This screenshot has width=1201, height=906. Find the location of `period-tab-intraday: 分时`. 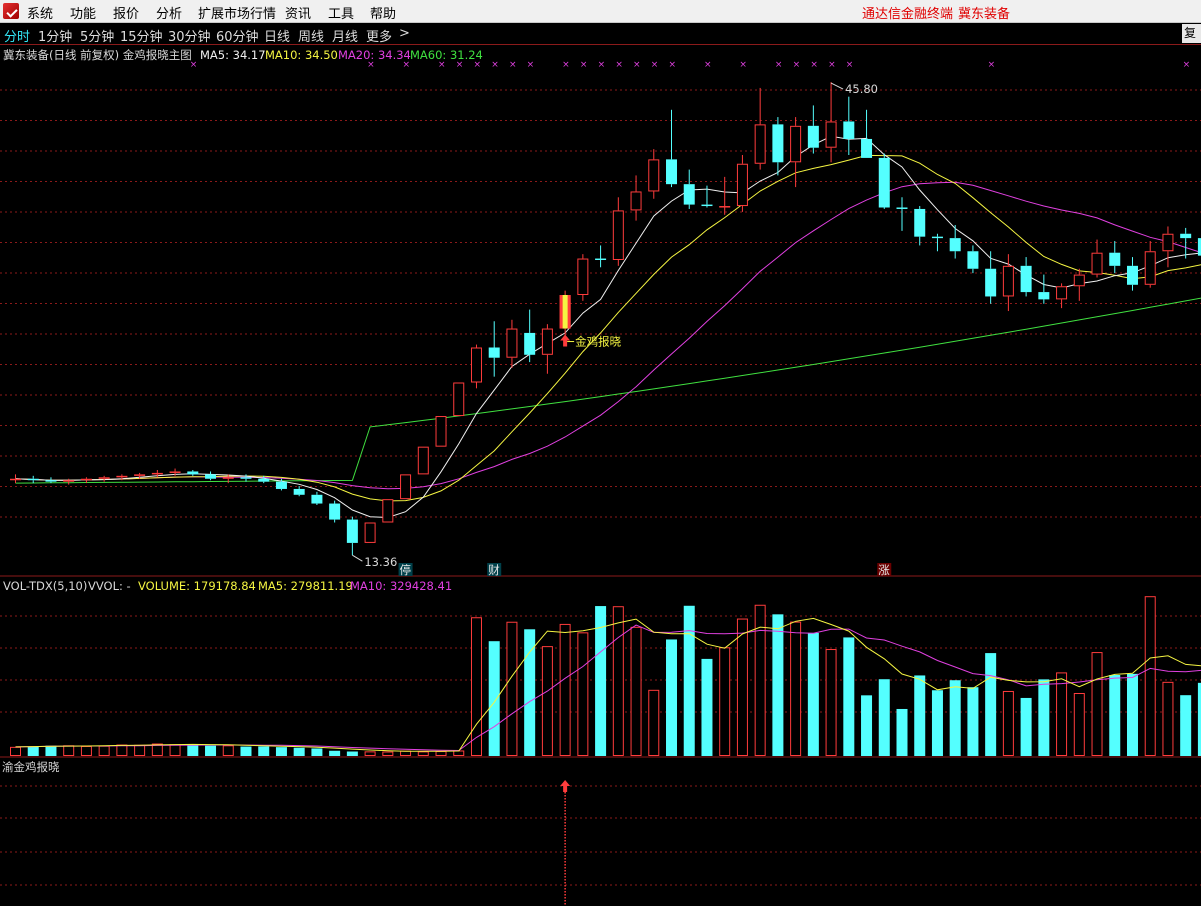

period-tab-intraday: 分时 is located at coordinates (17, 35).